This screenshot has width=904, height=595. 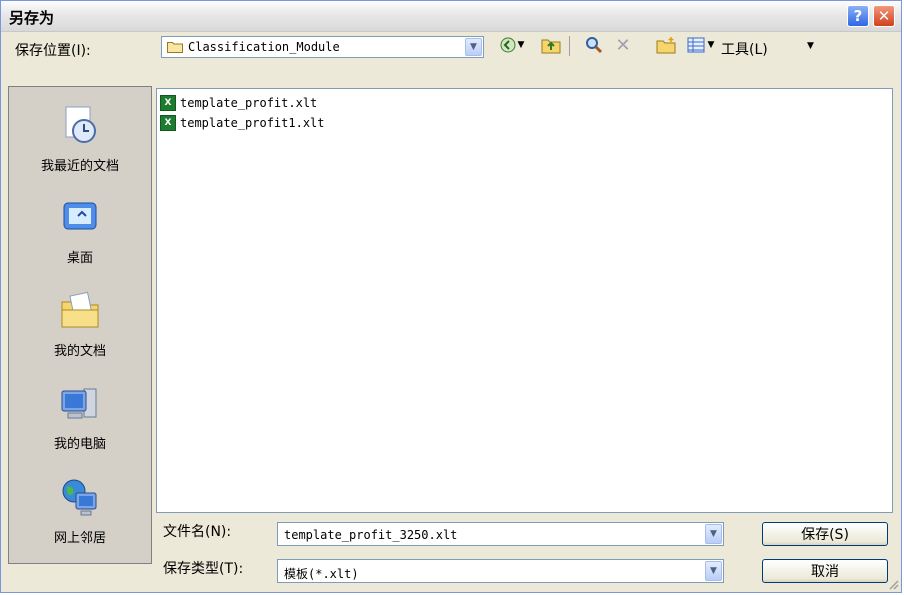 I want to click on back-icon, so click(x=508, y=45).